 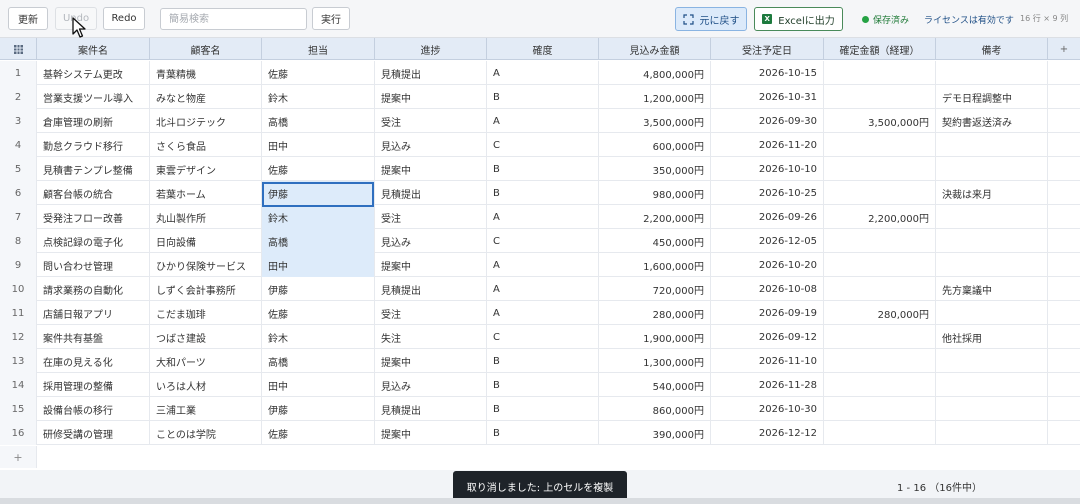 What do you see at coordinates (767, 169) in the screenshot?
I see `cell-order-date: 2026-10-10` at bounding box center [767, 169].